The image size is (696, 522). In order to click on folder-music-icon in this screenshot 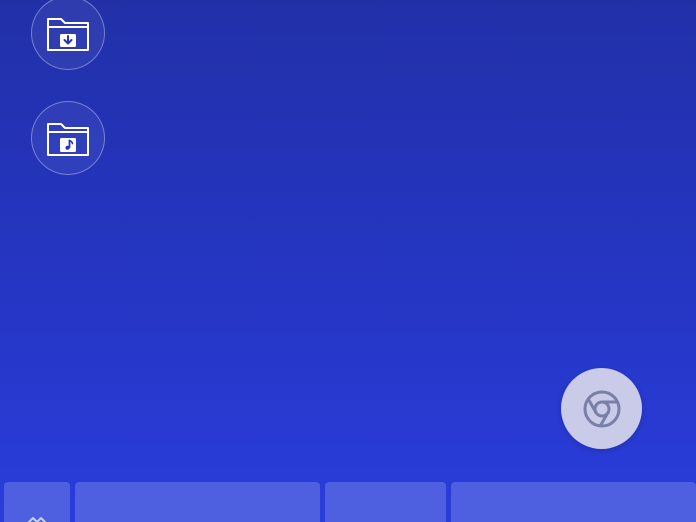, I will do `click(68, 139)`.